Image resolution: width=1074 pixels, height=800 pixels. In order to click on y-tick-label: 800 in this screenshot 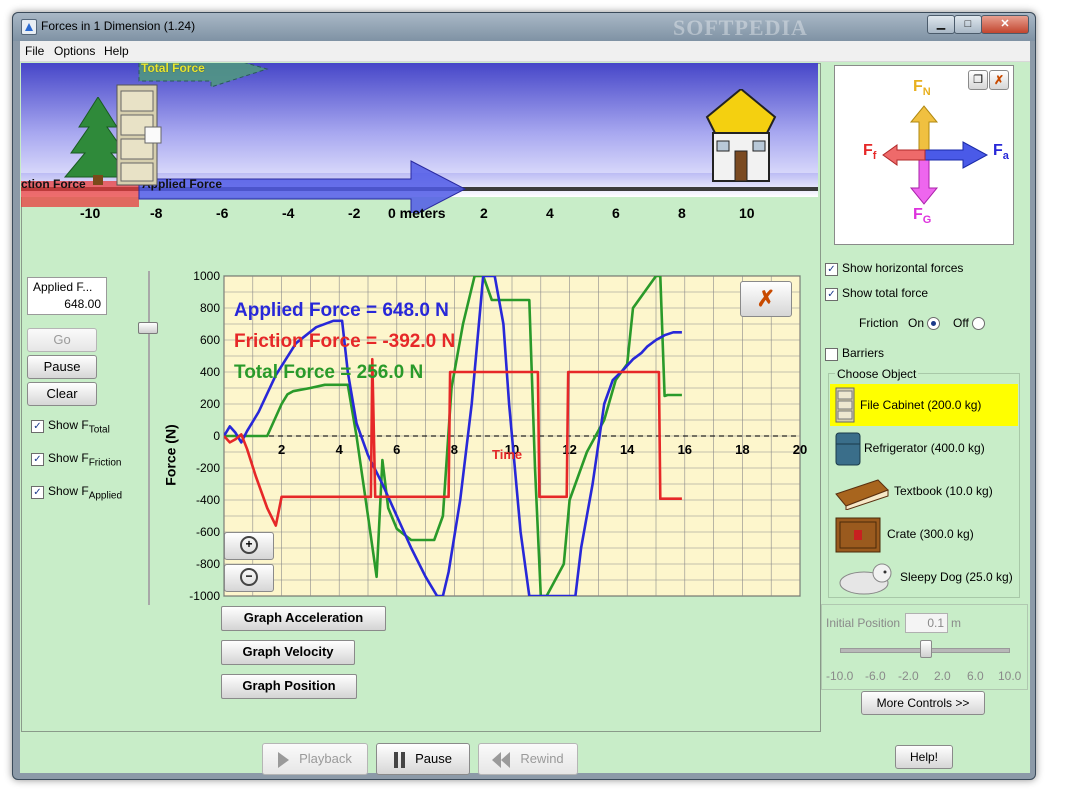, I will do `click(210, 308)`.